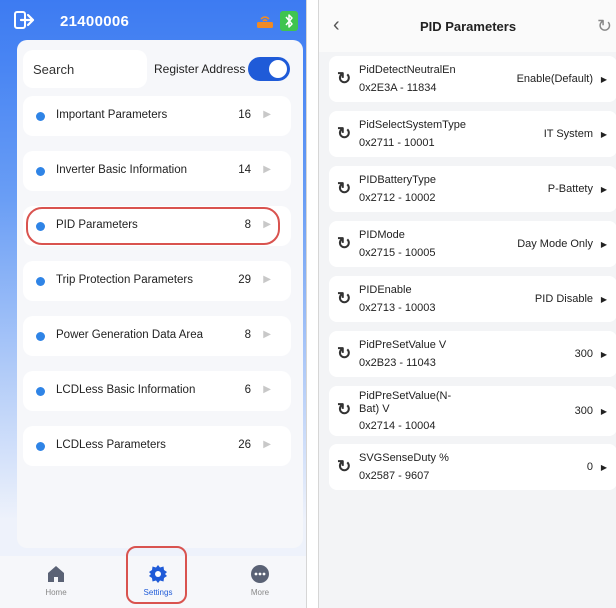  I want to click on param-name: PIDMode, so click(382, 235).